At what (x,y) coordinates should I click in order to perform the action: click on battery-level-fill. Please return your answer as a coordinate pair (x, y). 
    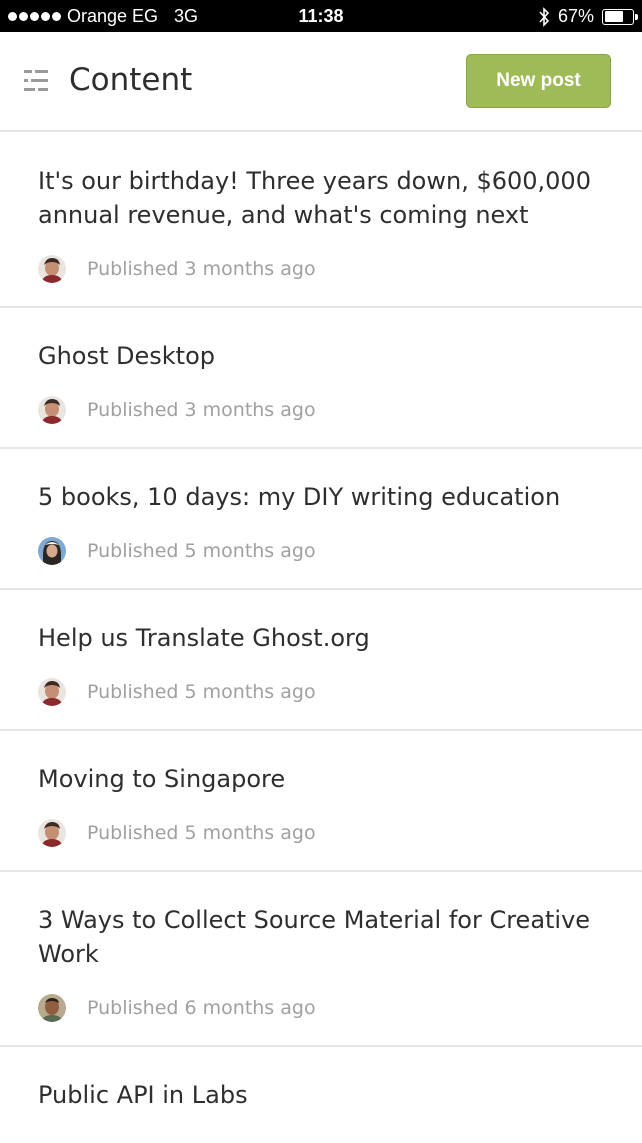
    Looking at the image, I should click on (613, 16).